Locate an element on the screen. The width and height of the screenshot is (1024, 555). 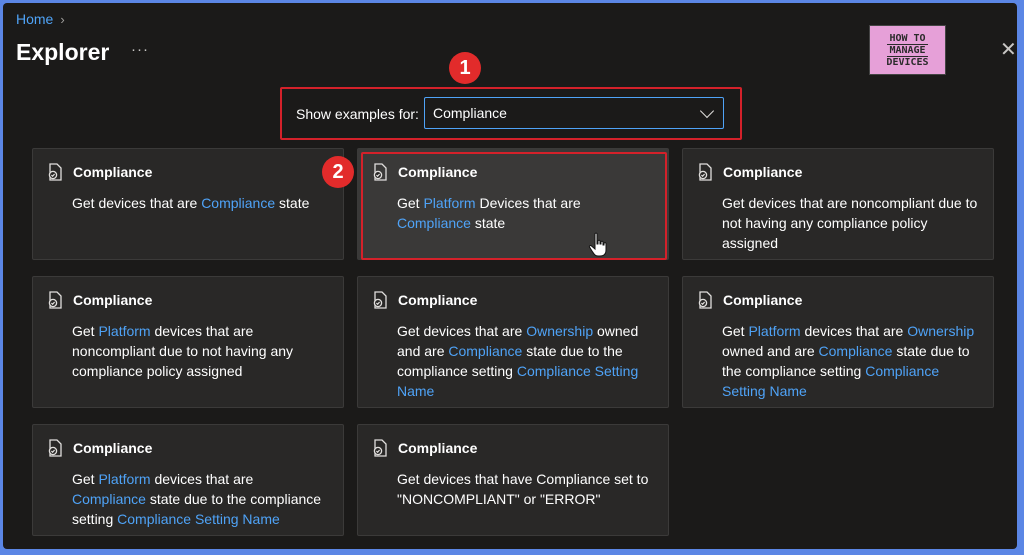
card-variable-token: Compliance Setting Name is located at coordinates (198, 519).